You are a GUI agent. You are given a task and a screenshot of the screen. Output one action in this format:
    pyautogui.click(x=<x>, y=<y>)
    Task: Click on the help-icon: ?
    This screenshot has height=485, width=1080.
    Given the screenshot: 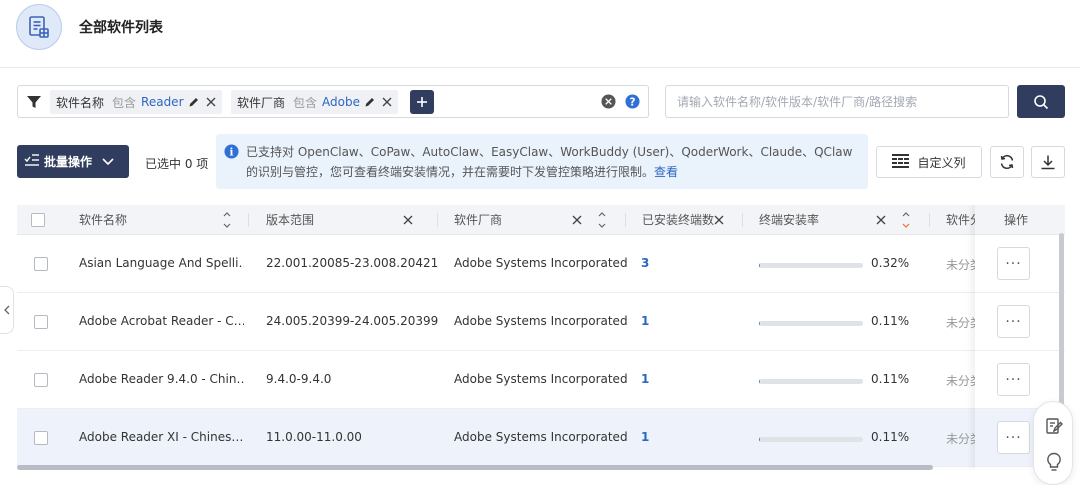 What is the action you would take?
    pyautogui.click(x=632, y=103)
    